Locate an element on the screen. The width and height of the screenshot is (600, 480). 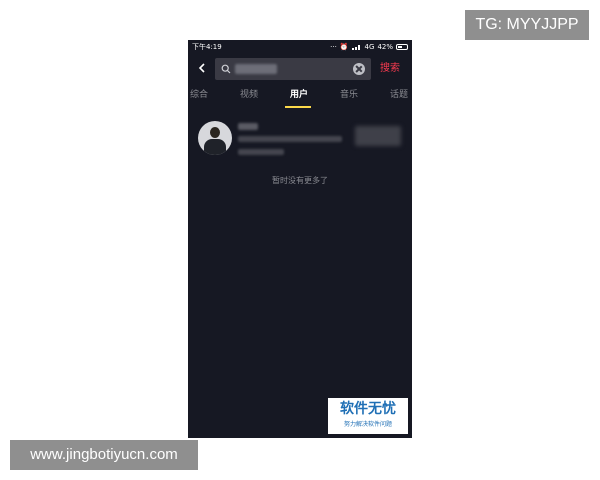
status-indicators: ··· ⏰ 4G 42% is located at coordinates (369, 47).